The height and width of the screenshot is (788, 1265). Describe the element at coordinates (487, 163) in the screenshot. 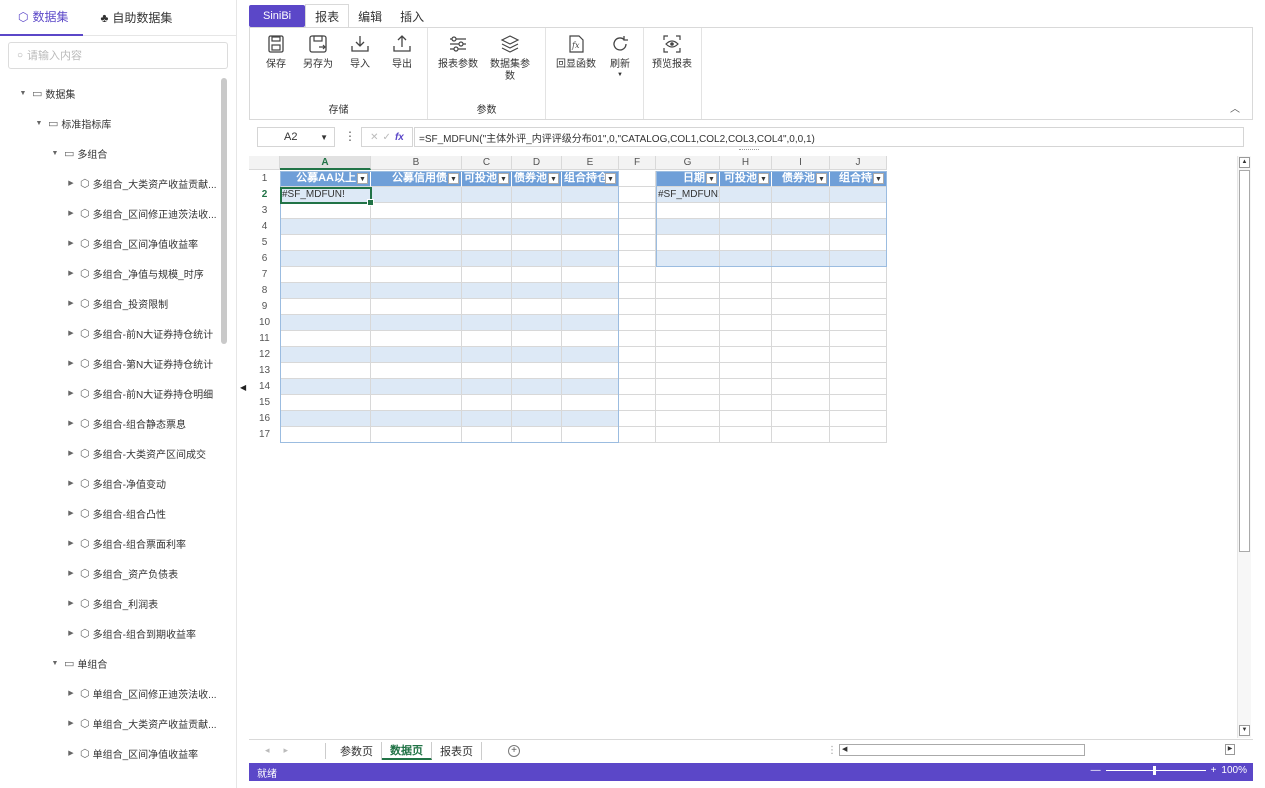

I see `column-header: C` at that location.